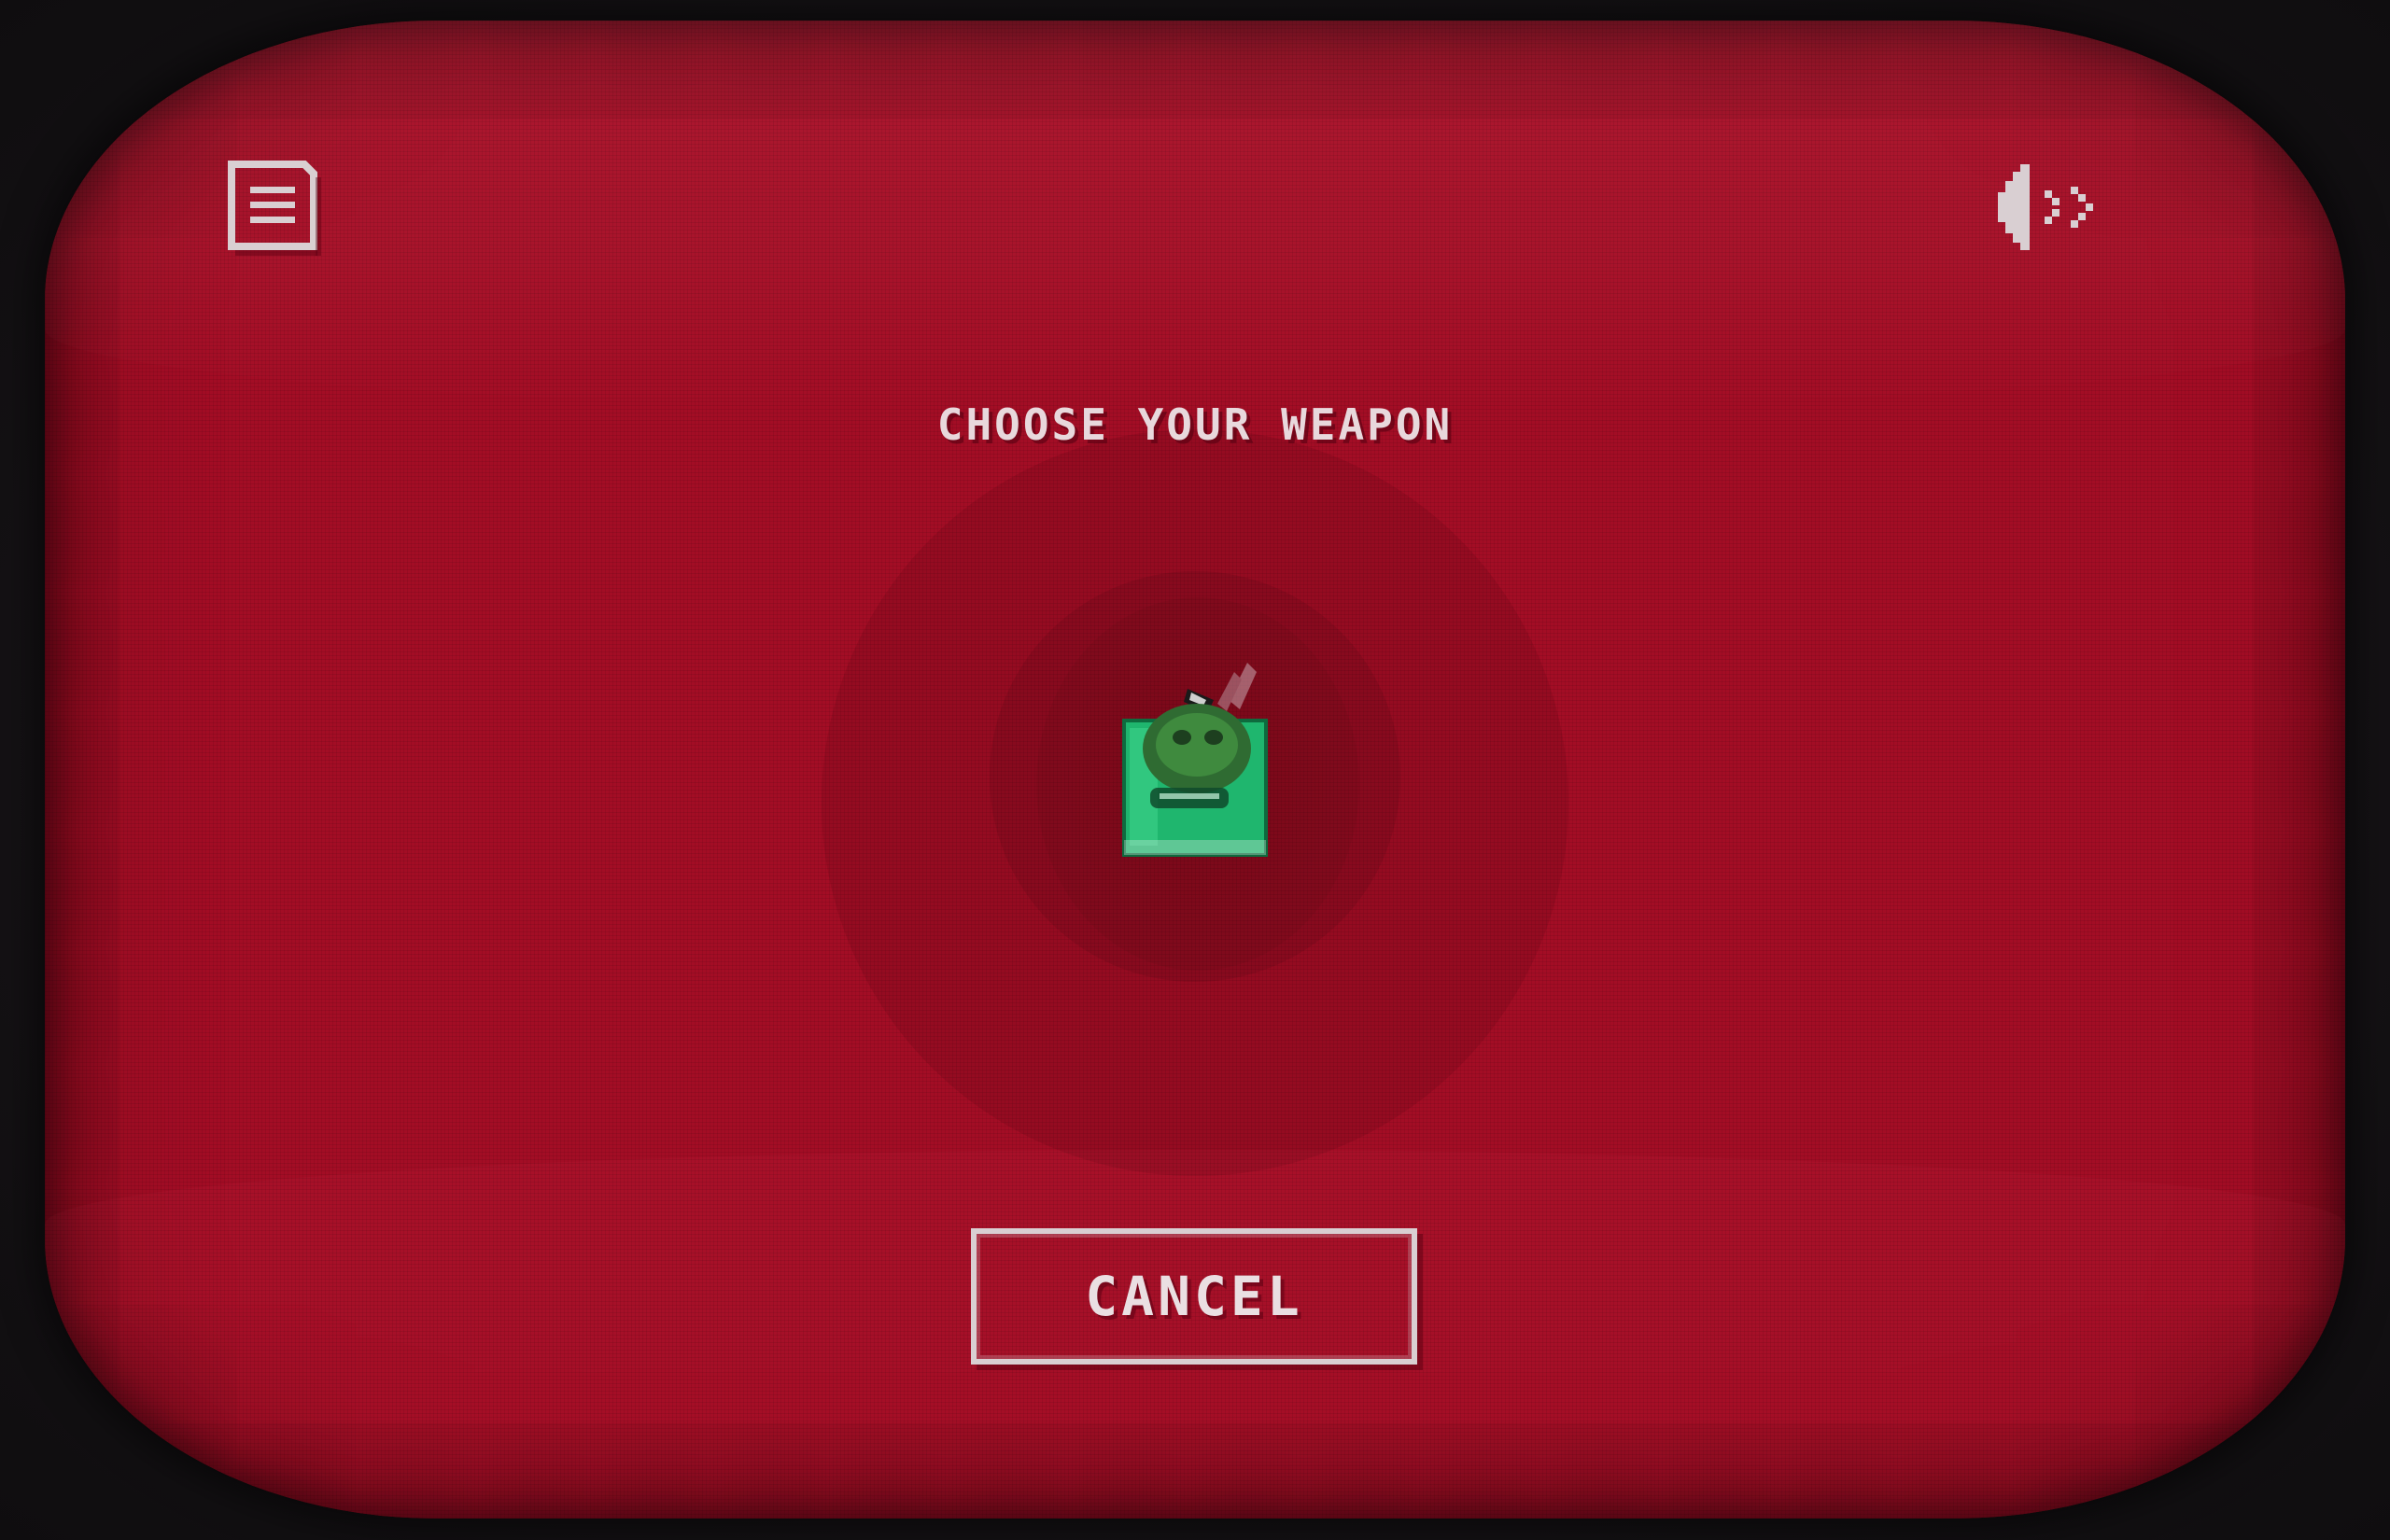  I want to click on weapon-option, so click(1196, 751).